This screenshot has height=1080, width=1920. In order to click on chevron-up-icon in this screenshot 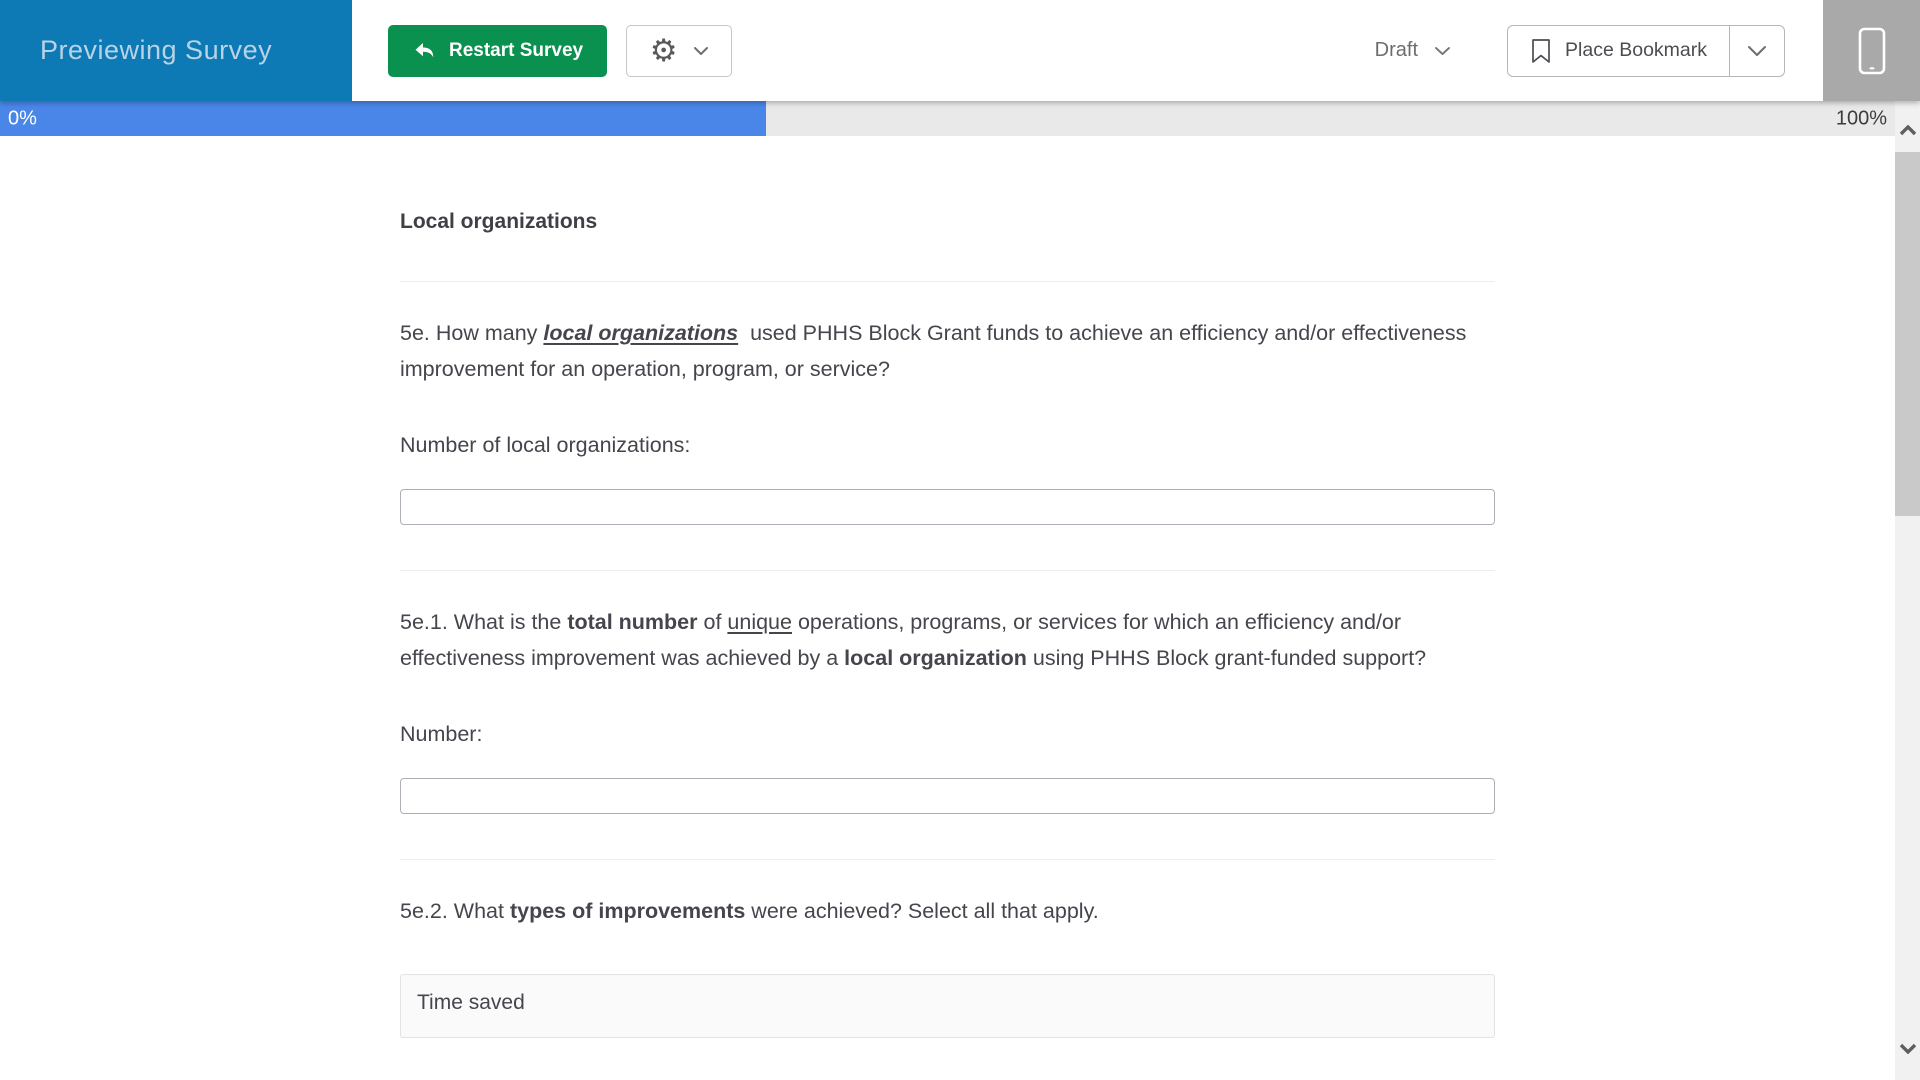, I will do `click(1907, 129)`.